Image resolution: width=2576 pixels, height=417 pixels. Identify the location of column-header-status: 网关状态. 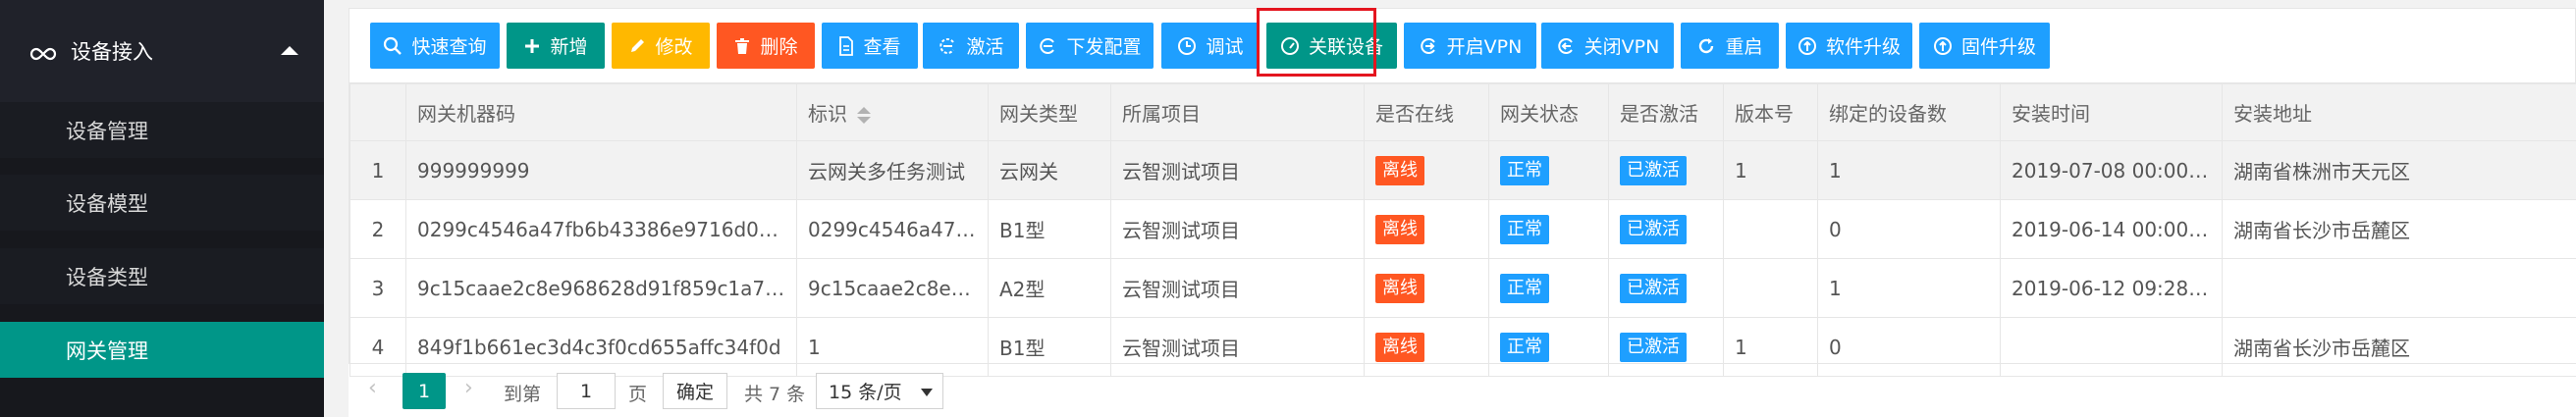
(1548, 112).